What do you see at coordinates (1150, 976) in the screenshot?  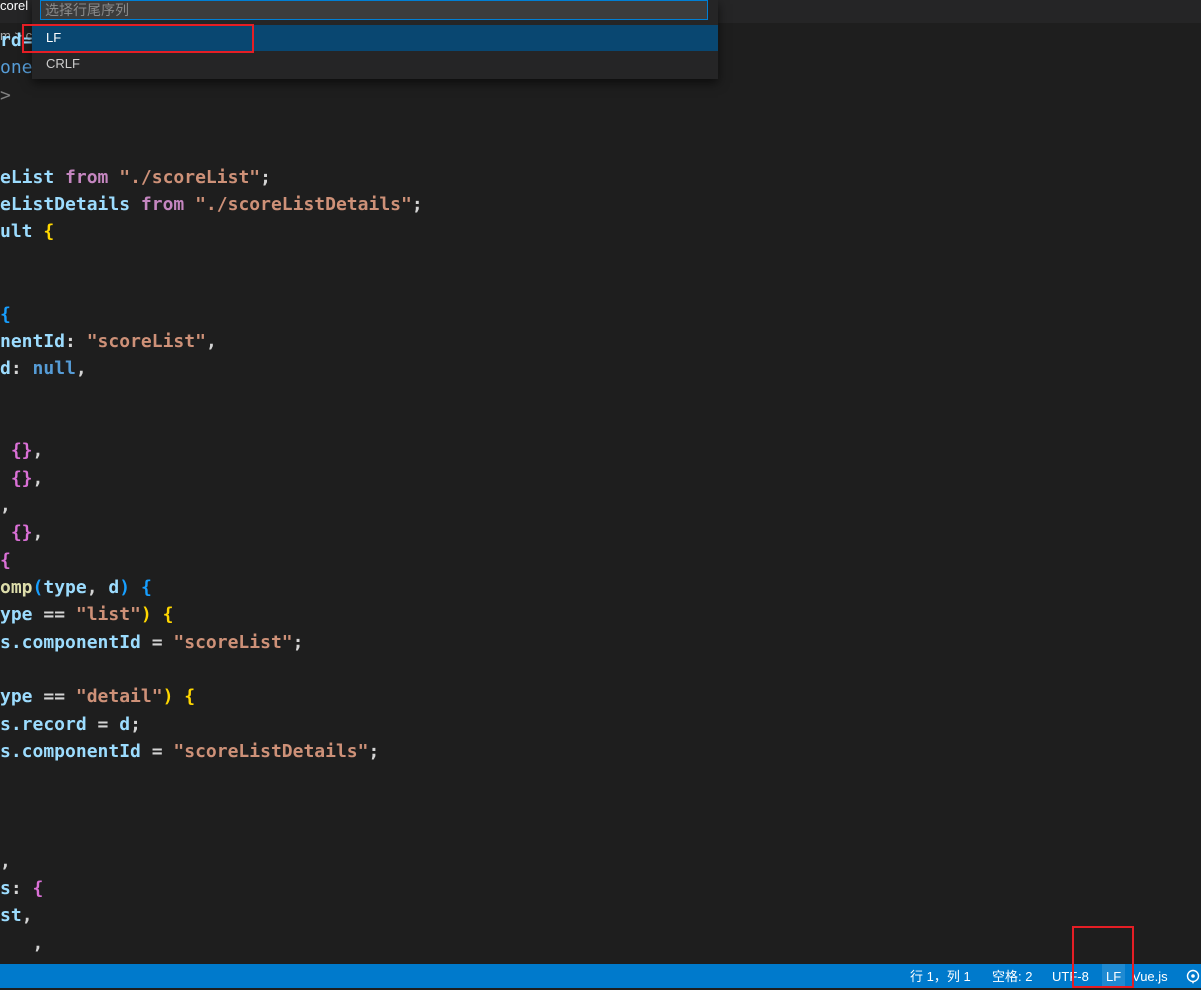 I see `status-language-mode: Vue.js` at bounding box center [1150, 976].